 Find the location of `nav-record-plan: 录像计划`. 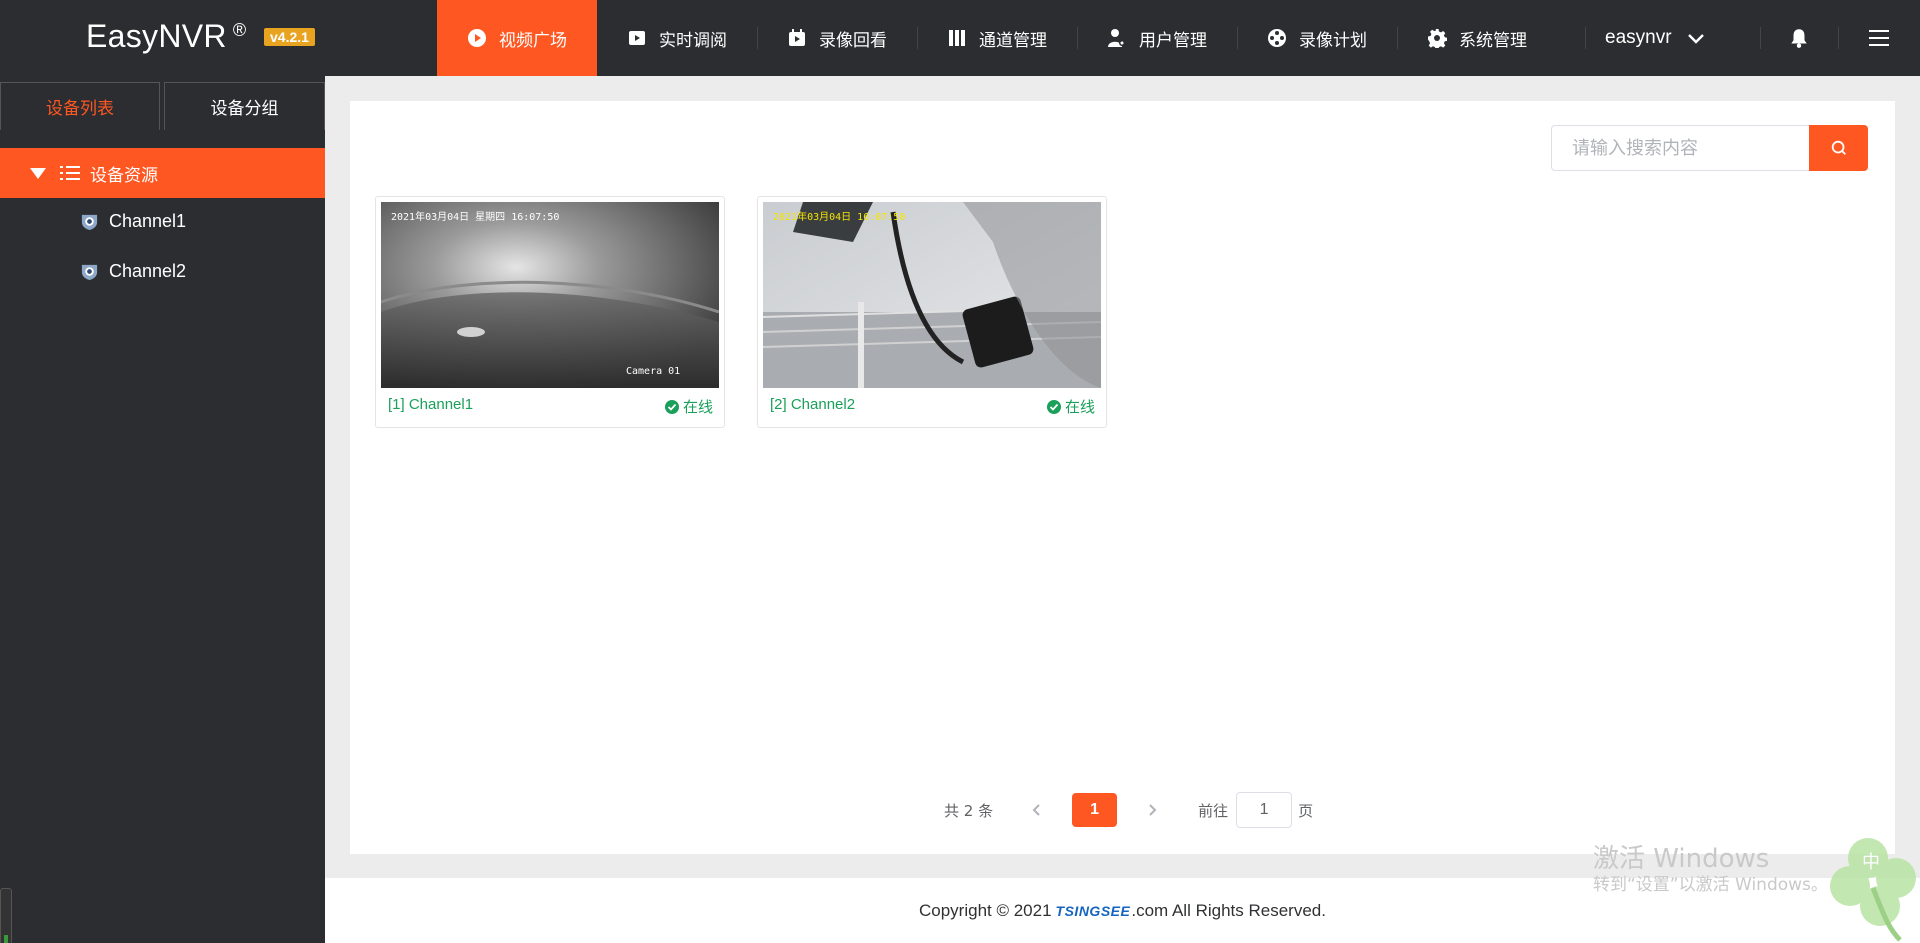

nav-record-plan: 录像计划 is located at coordinates (1317, 38).